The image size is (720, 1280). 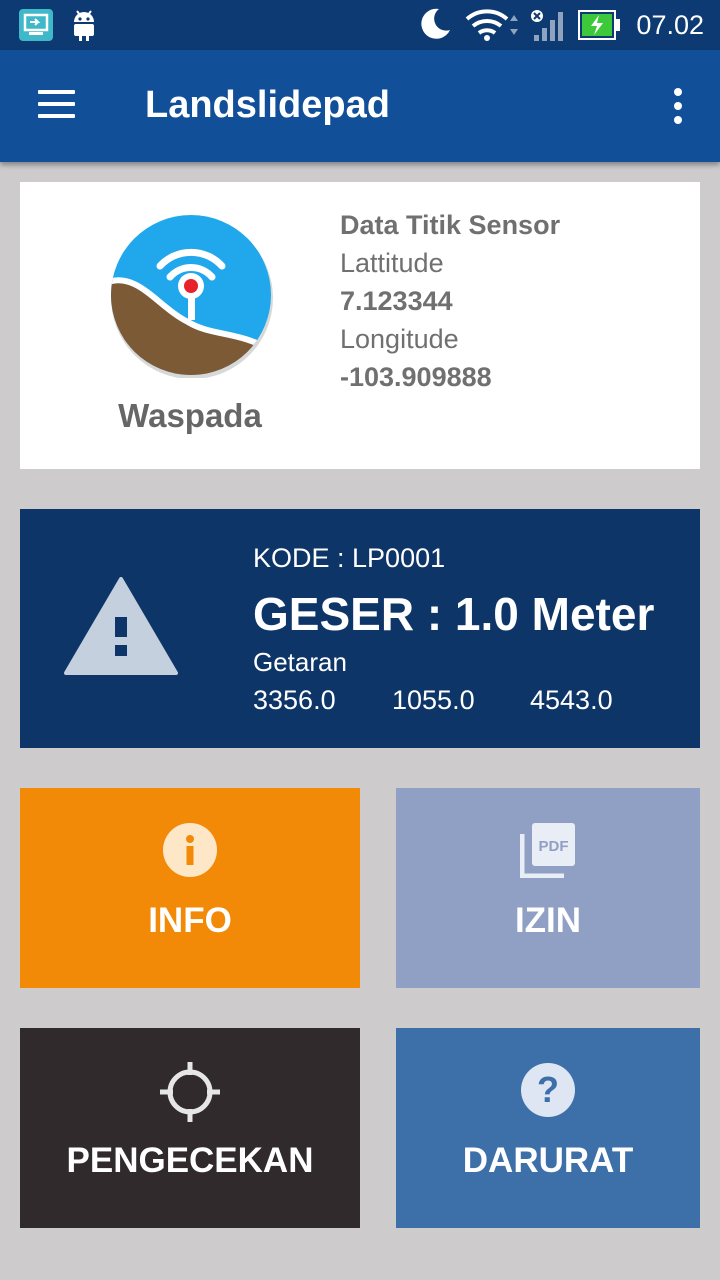 What do you see at coordinates (294, 700) in the screenshot?
I see `vibration-value-x: 3356.0` at bounding box center [294, 700].